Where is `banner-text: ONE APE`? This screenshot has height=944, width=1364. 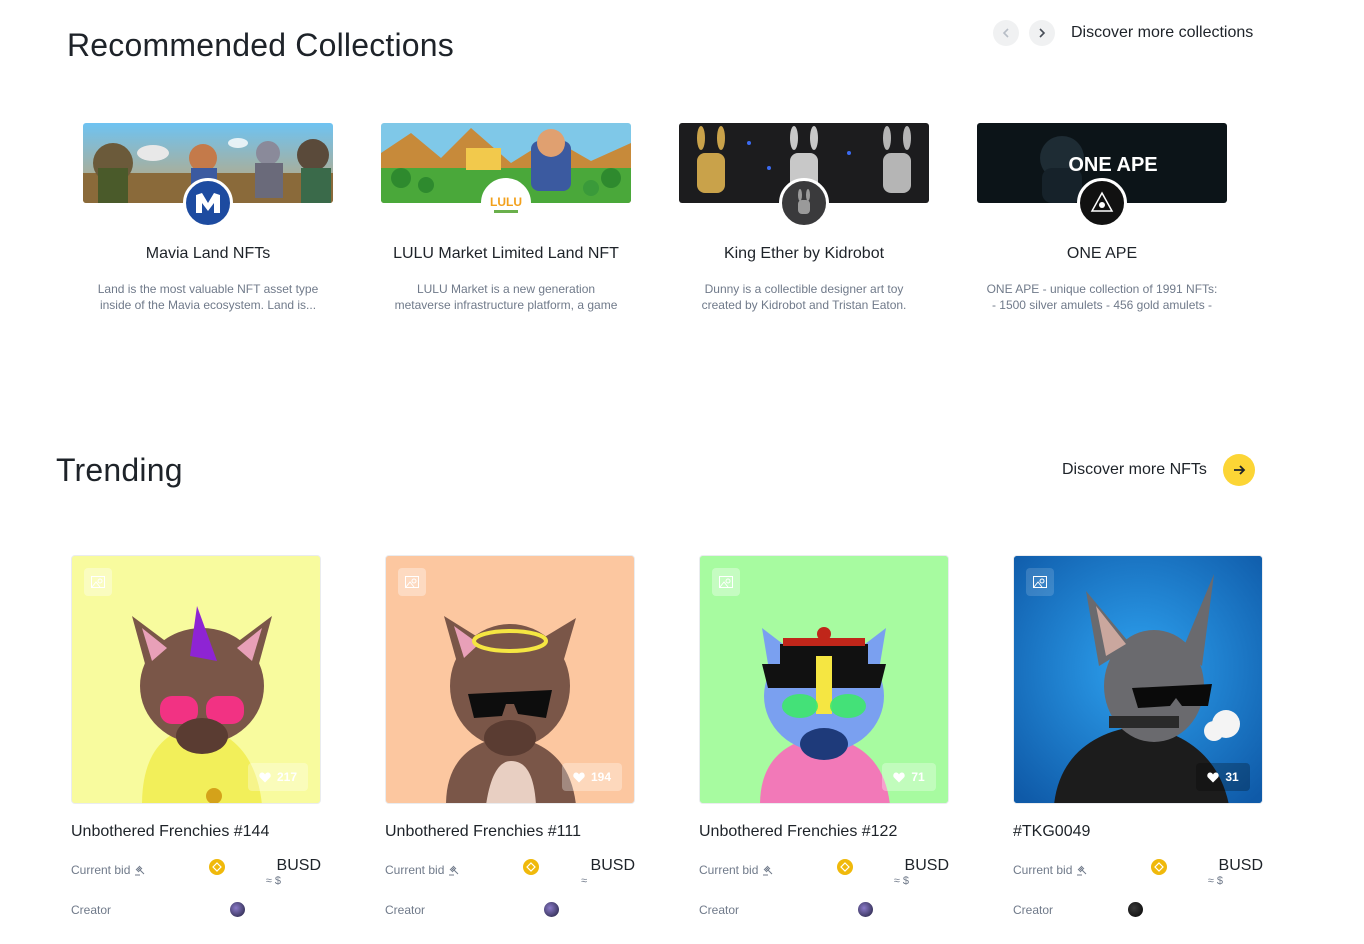 banner-text: ONE APE is located at coordinates (1112, 165).